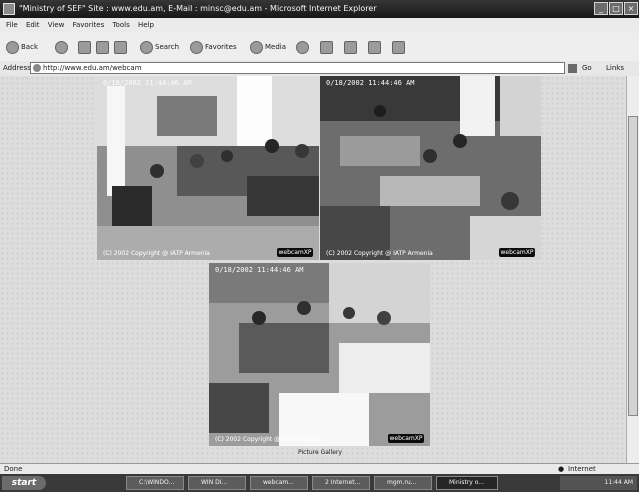 This screenshot has width=639, height=492. Describe the element at coordinates (268, 439) in the screenshot. I see `webcam-3-footer: (C) 2002 Copyright @ IATP Armenia` at that location.